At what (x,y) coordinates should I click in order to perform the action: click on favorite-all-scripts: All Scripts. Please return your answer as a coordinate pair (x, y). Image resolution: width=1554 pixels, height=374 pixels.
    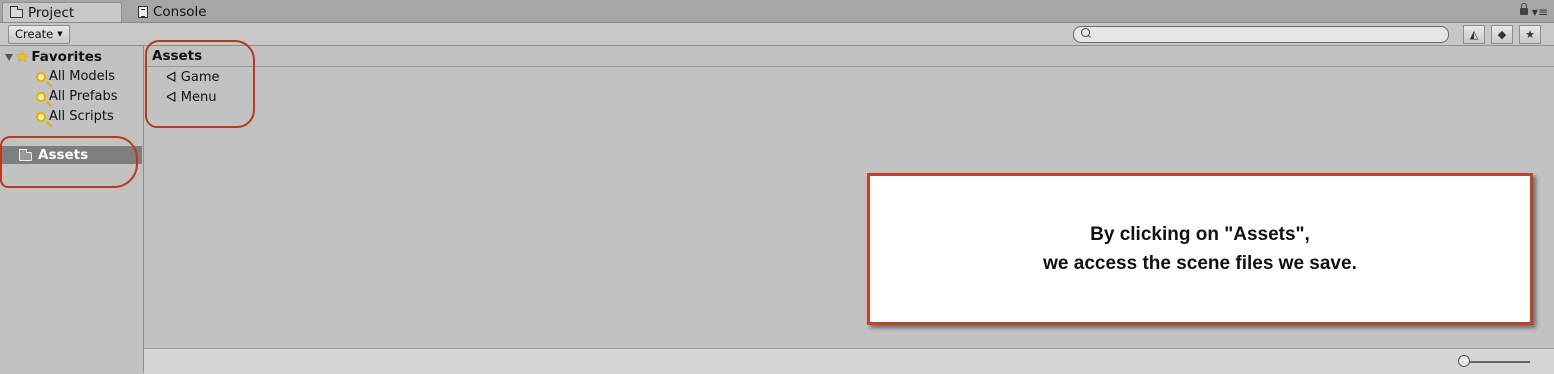
    Looking at the image, I should click on (75, 116).